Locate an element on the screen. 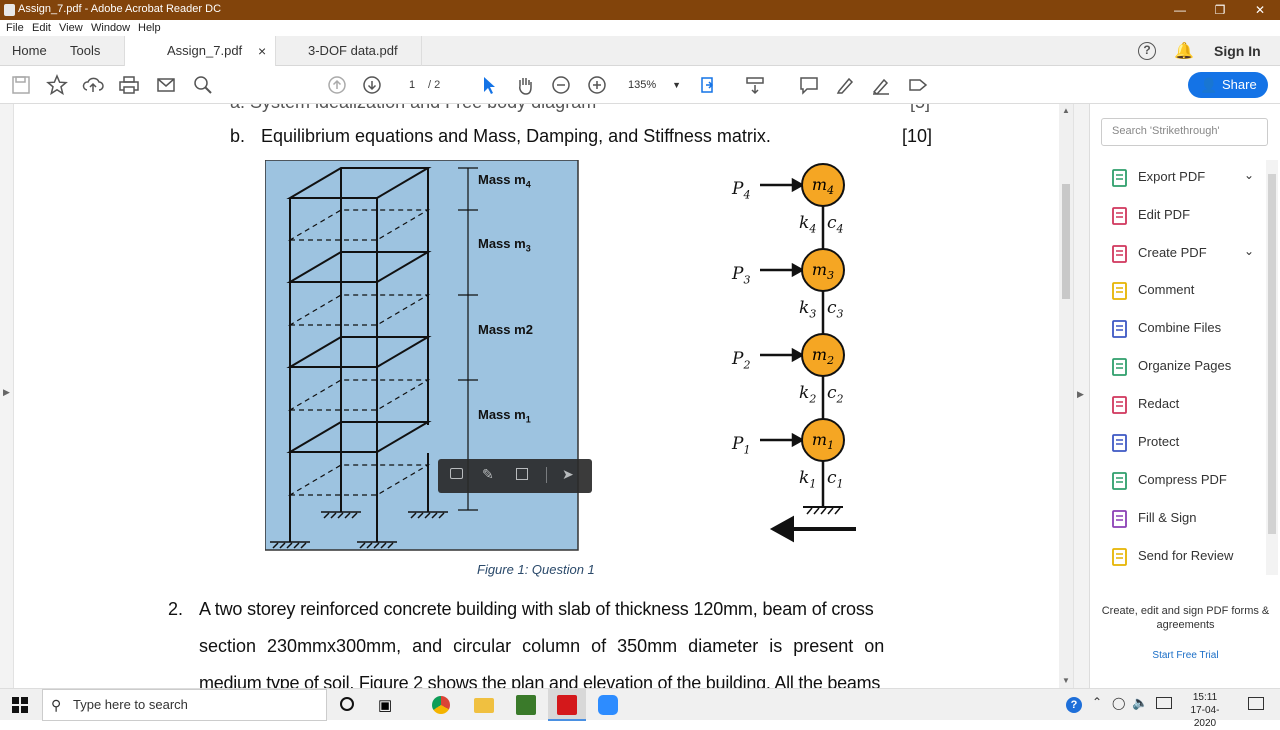 The height and width of the screenshot is (730, 1280). cut-off-marks: [5] is located at coordinates (920, 108).